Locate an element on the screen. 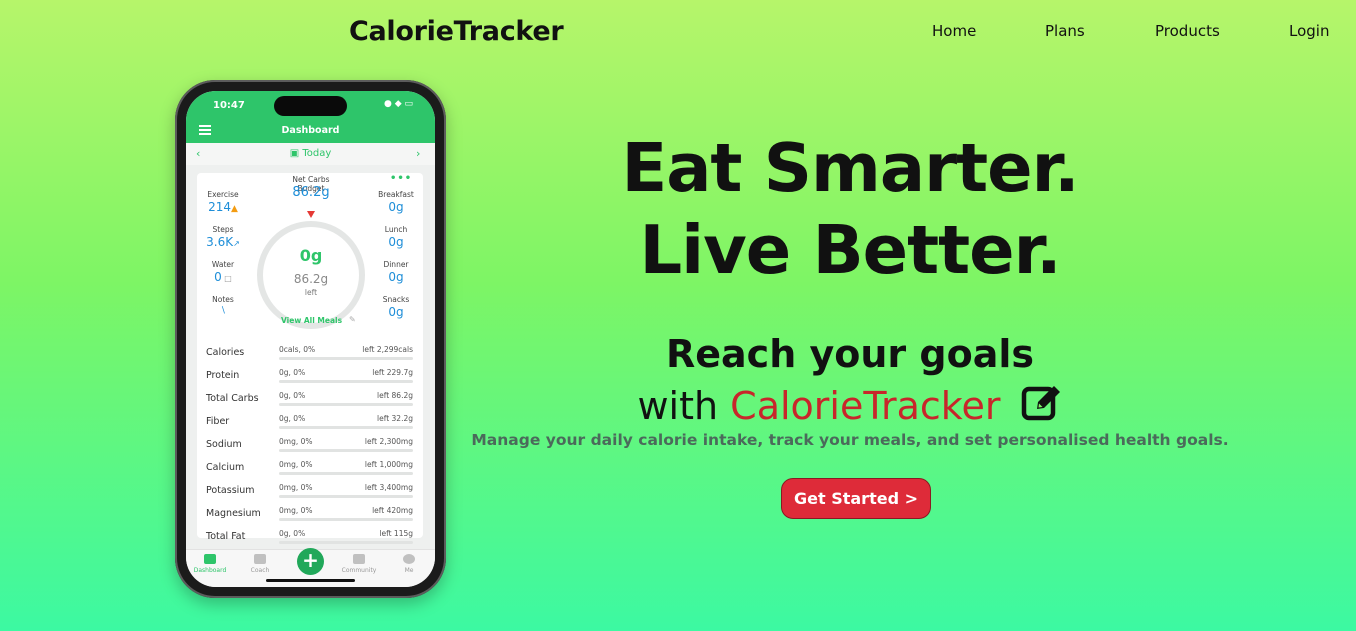 The image size is (1356, 631). tab-me: Me is located at coordinates (409, 564).